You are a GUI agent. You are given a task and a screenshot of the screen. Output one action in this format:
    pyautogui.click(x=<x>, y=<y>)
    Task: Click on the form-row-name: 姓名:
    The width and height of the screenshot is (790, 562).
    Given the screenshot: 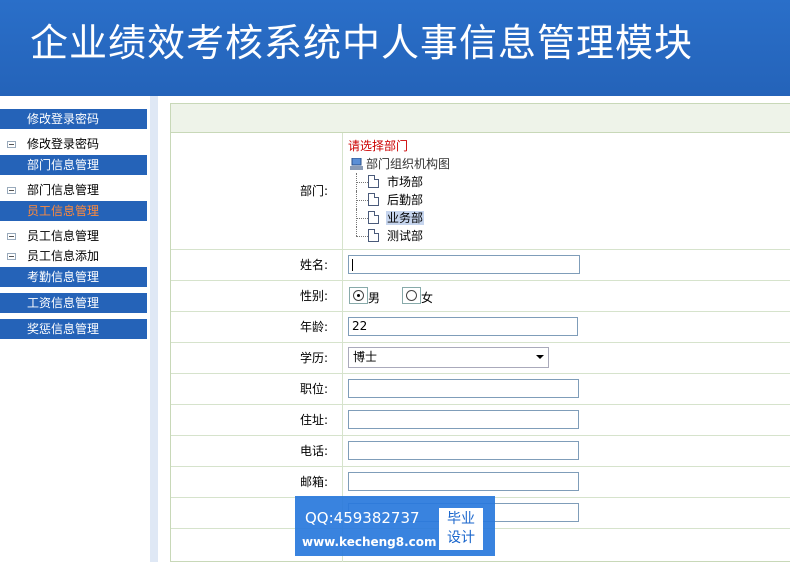 What is the action you would take?
    pyautogui.click(x=480, y=265)
    